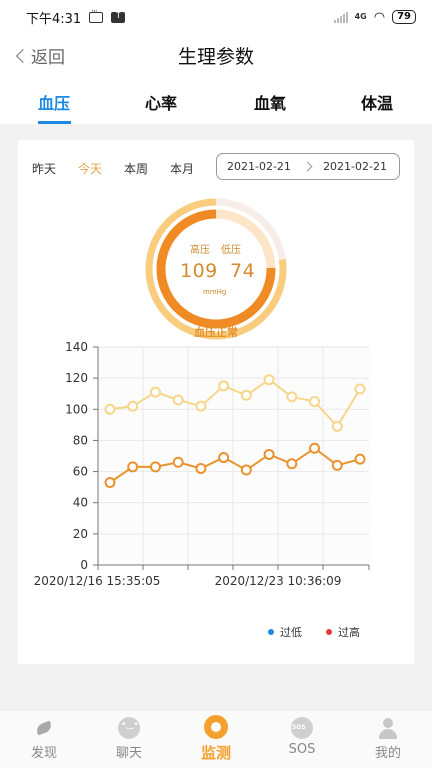 This screenshot has width=432, height=768. Describe the element at coordinates (216, 102) in the screenshot. I see `tab-bar: 血压 心率 血氧 体温` at that location.